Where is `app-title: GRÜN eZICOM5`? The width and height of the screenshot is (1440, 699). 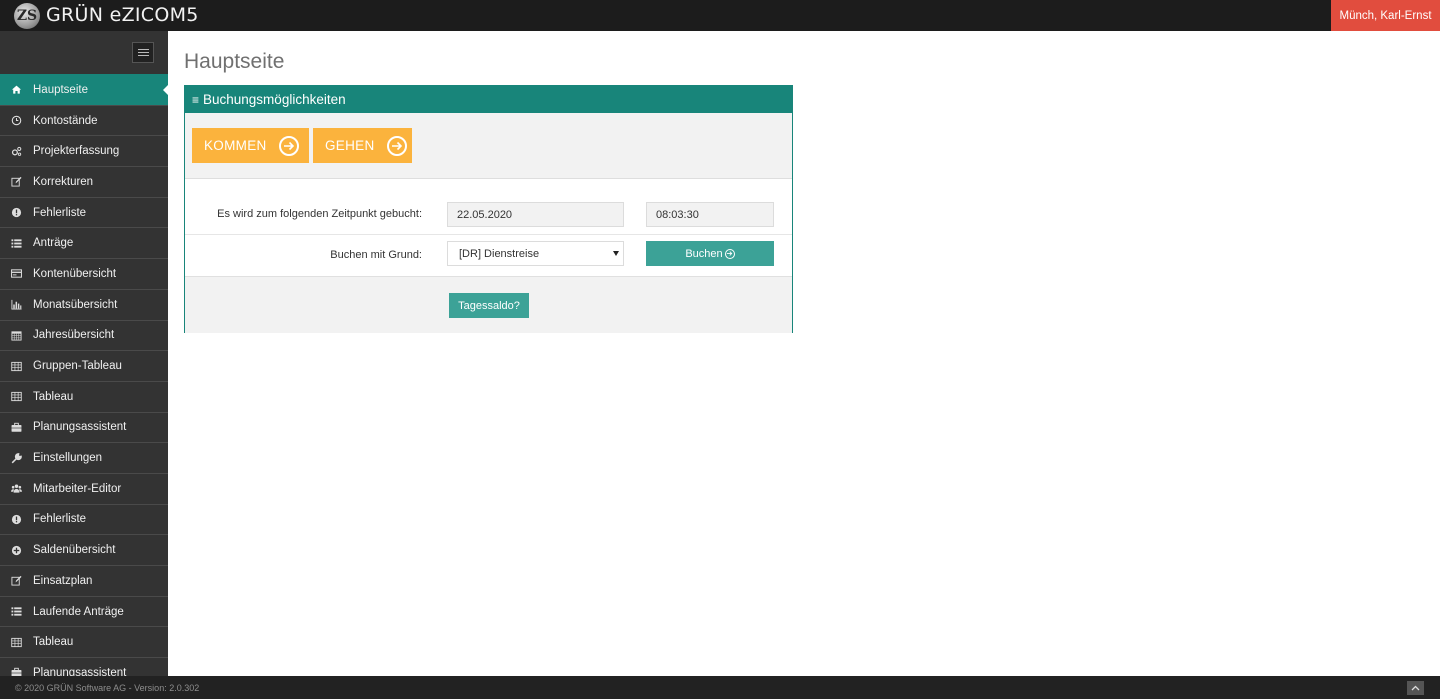
app-title: GRÜN eZICOM5 is located at coordinates (122, 15).